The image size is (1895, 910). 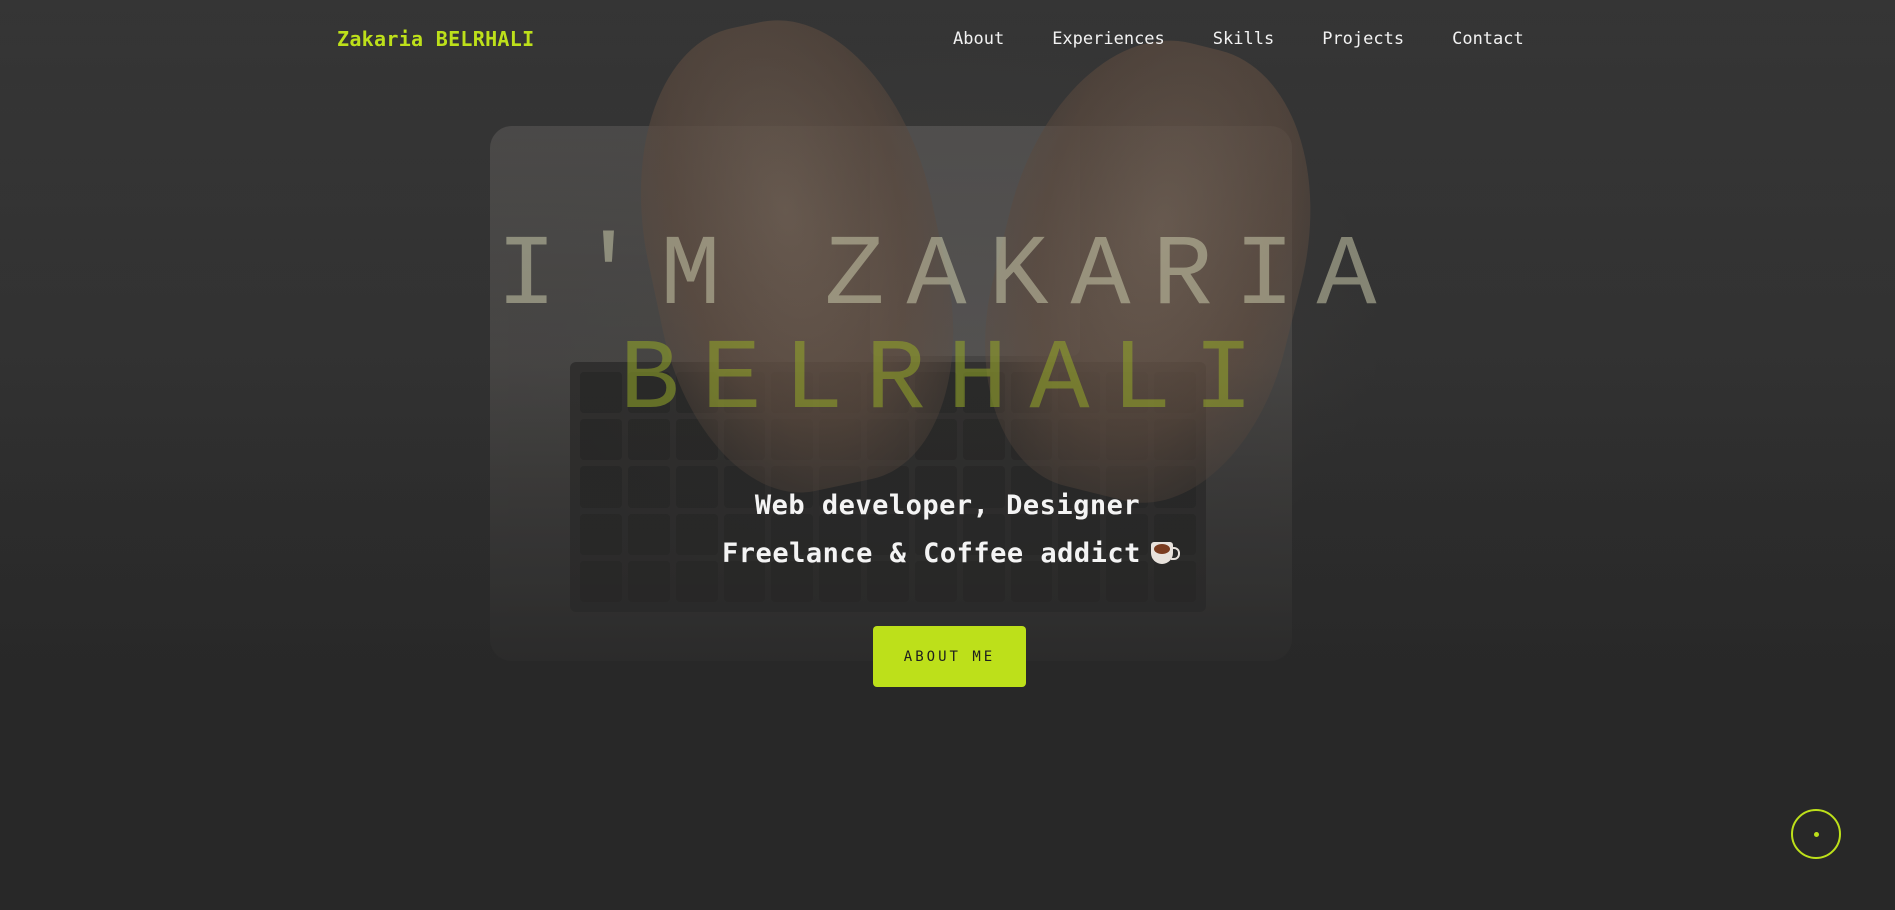 I want to click on hero-title-line1: I'M ZAKARIA, so click(x=947, y=277).